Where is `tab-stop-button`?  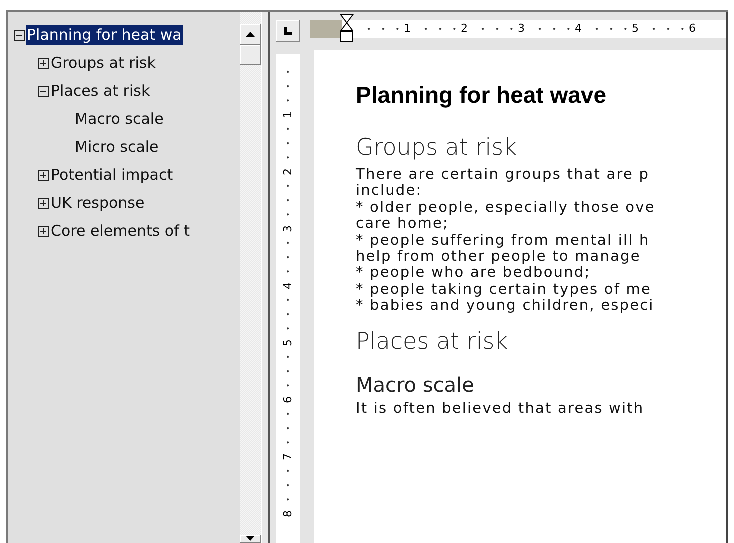
tab-stop-button is located at coordinates (288, 31).